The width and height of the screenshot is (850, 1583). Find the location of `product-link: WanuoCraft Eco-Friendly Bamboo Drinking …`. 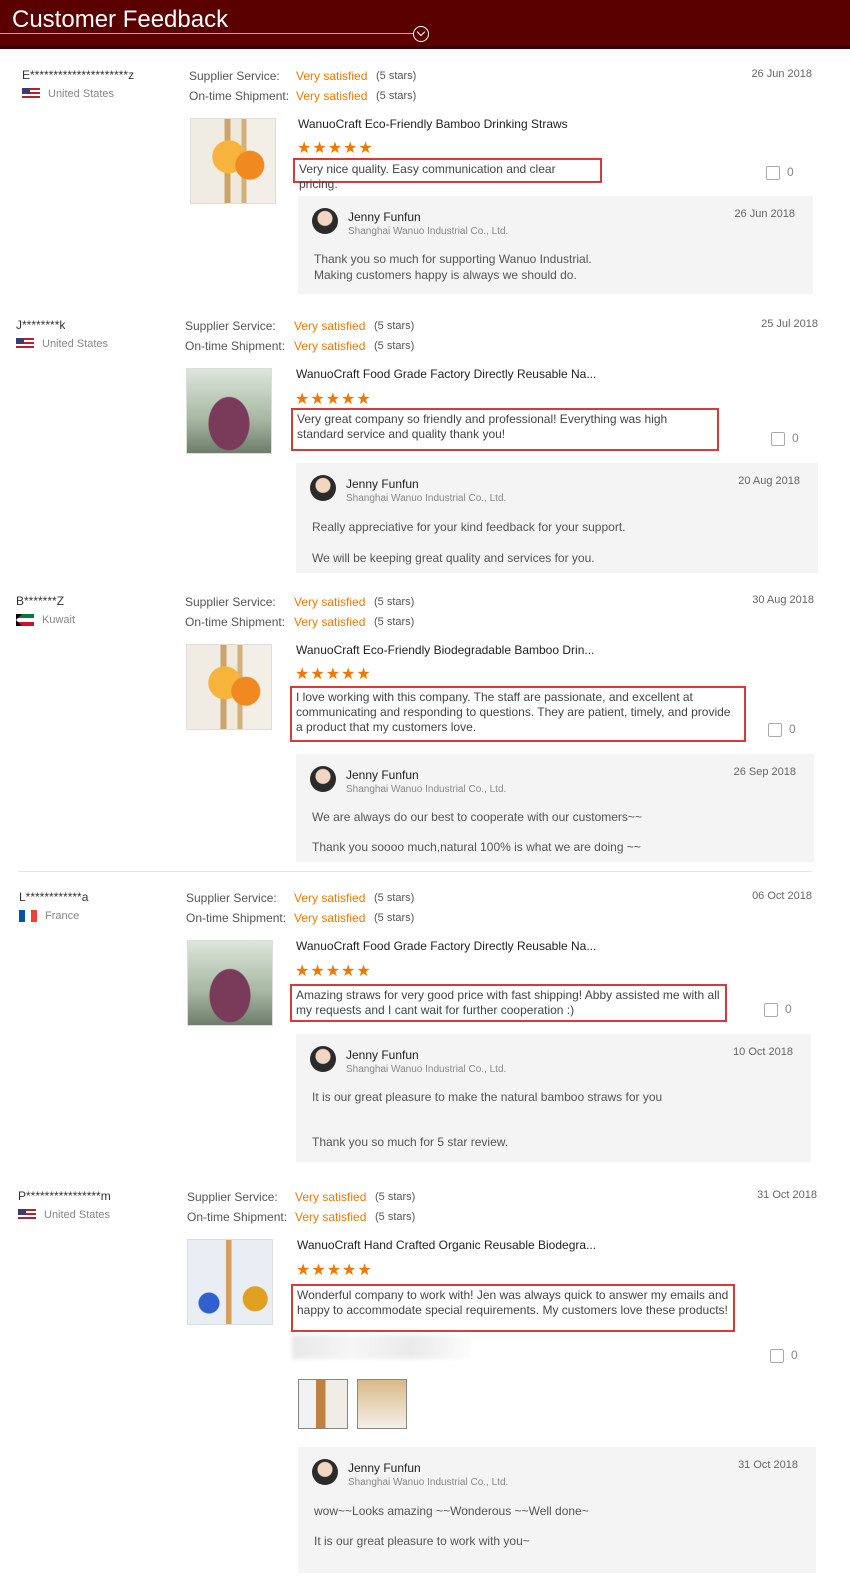

product-link: WanuoCraft Eco-Friendly Bamboo Drinking … is located at coordinates (433, 124).